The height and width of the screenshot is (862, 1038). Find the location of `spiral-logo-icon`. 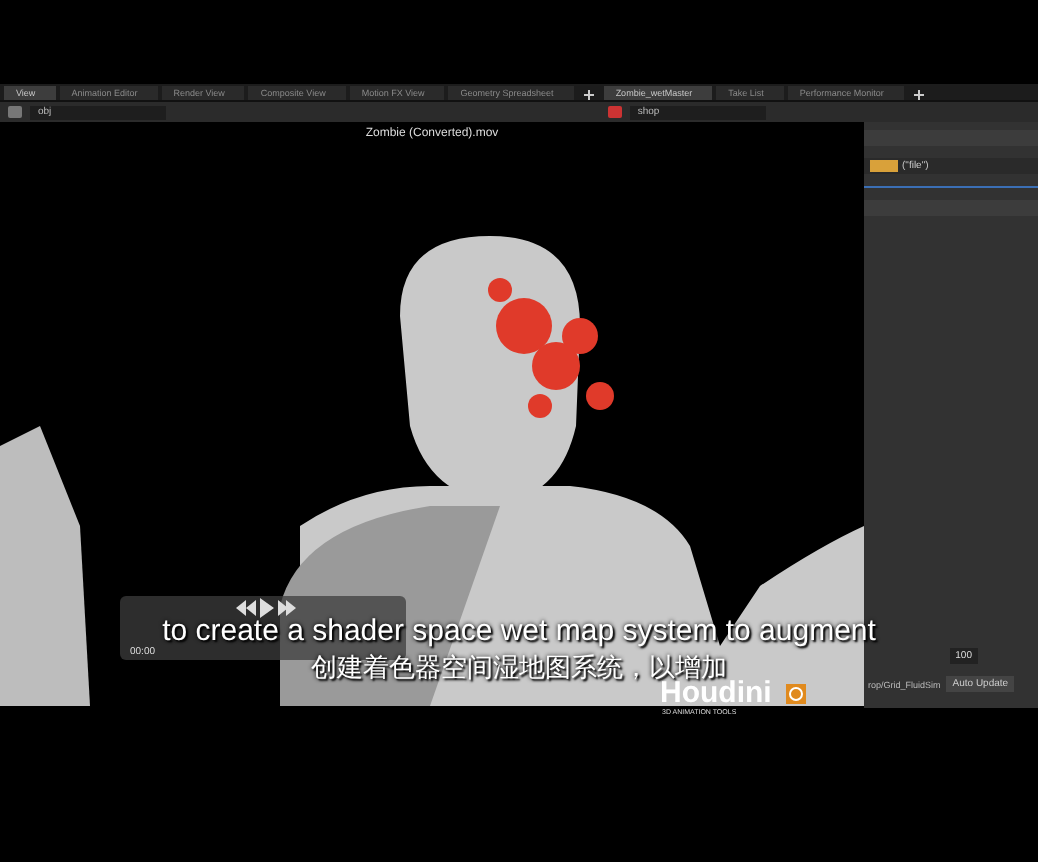

spiral-logo-icon is located at coordinates (796, 694).